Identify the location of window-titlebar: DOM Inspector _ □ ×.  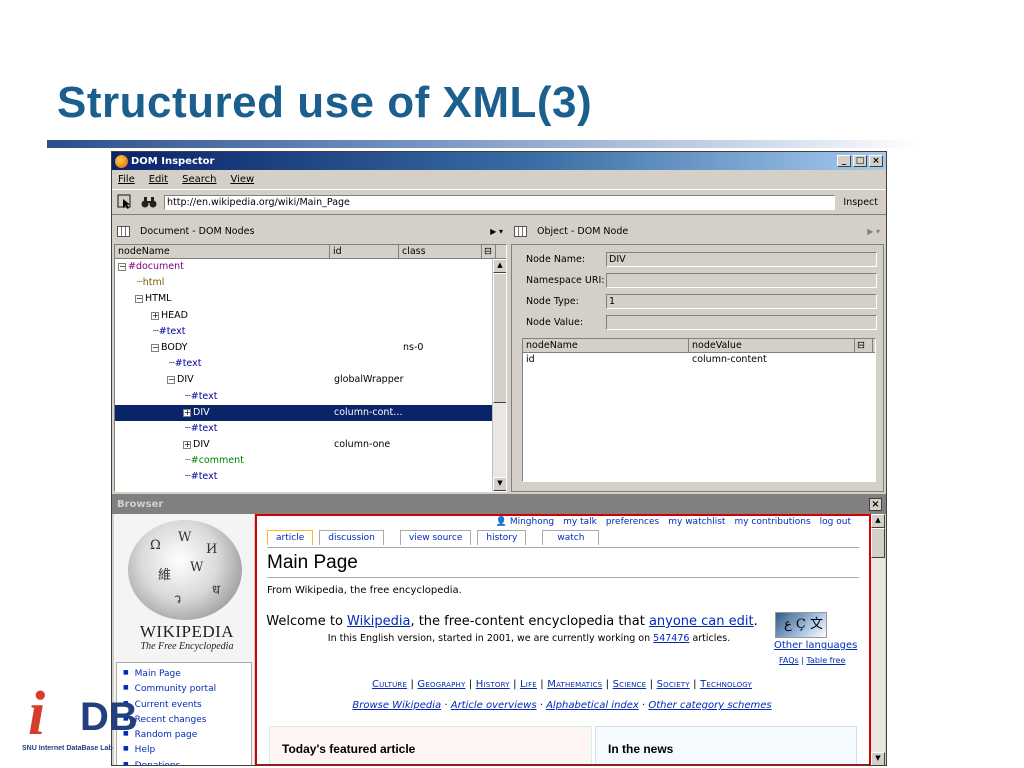
(499, 161).